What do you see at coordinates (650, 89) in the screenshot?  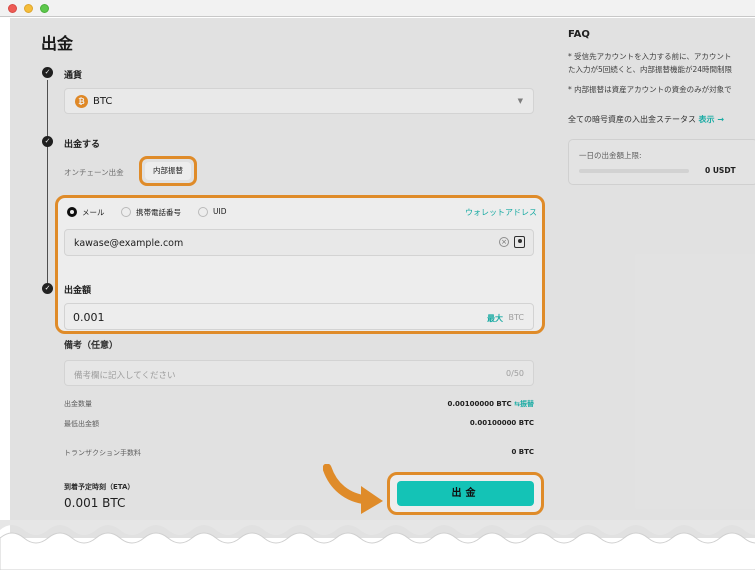 I see `faq-line: * 内部振替は資産アカウントの資金のみが対象で` at bounding box center [650, 89].